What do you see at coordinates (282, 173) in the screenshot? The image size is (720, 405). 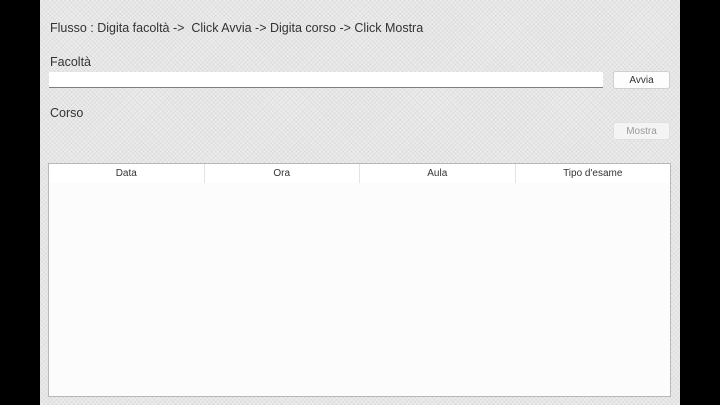 I see `column-header-ora: Ora` at bounding box center [282, 173].